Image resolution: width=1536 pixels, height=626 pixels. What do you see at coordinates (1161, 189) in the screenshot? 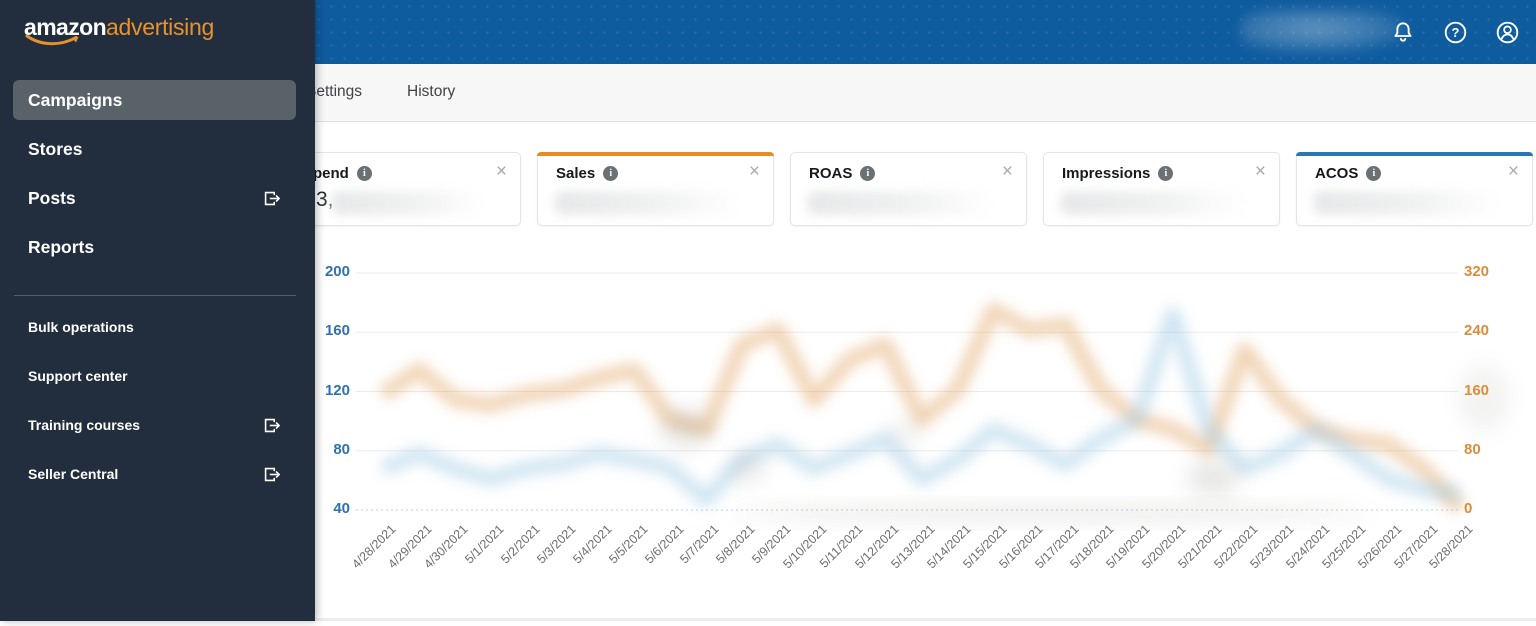
I see `metric-card-impressions: Impressions i ×` at bounding box center [1161, 189].